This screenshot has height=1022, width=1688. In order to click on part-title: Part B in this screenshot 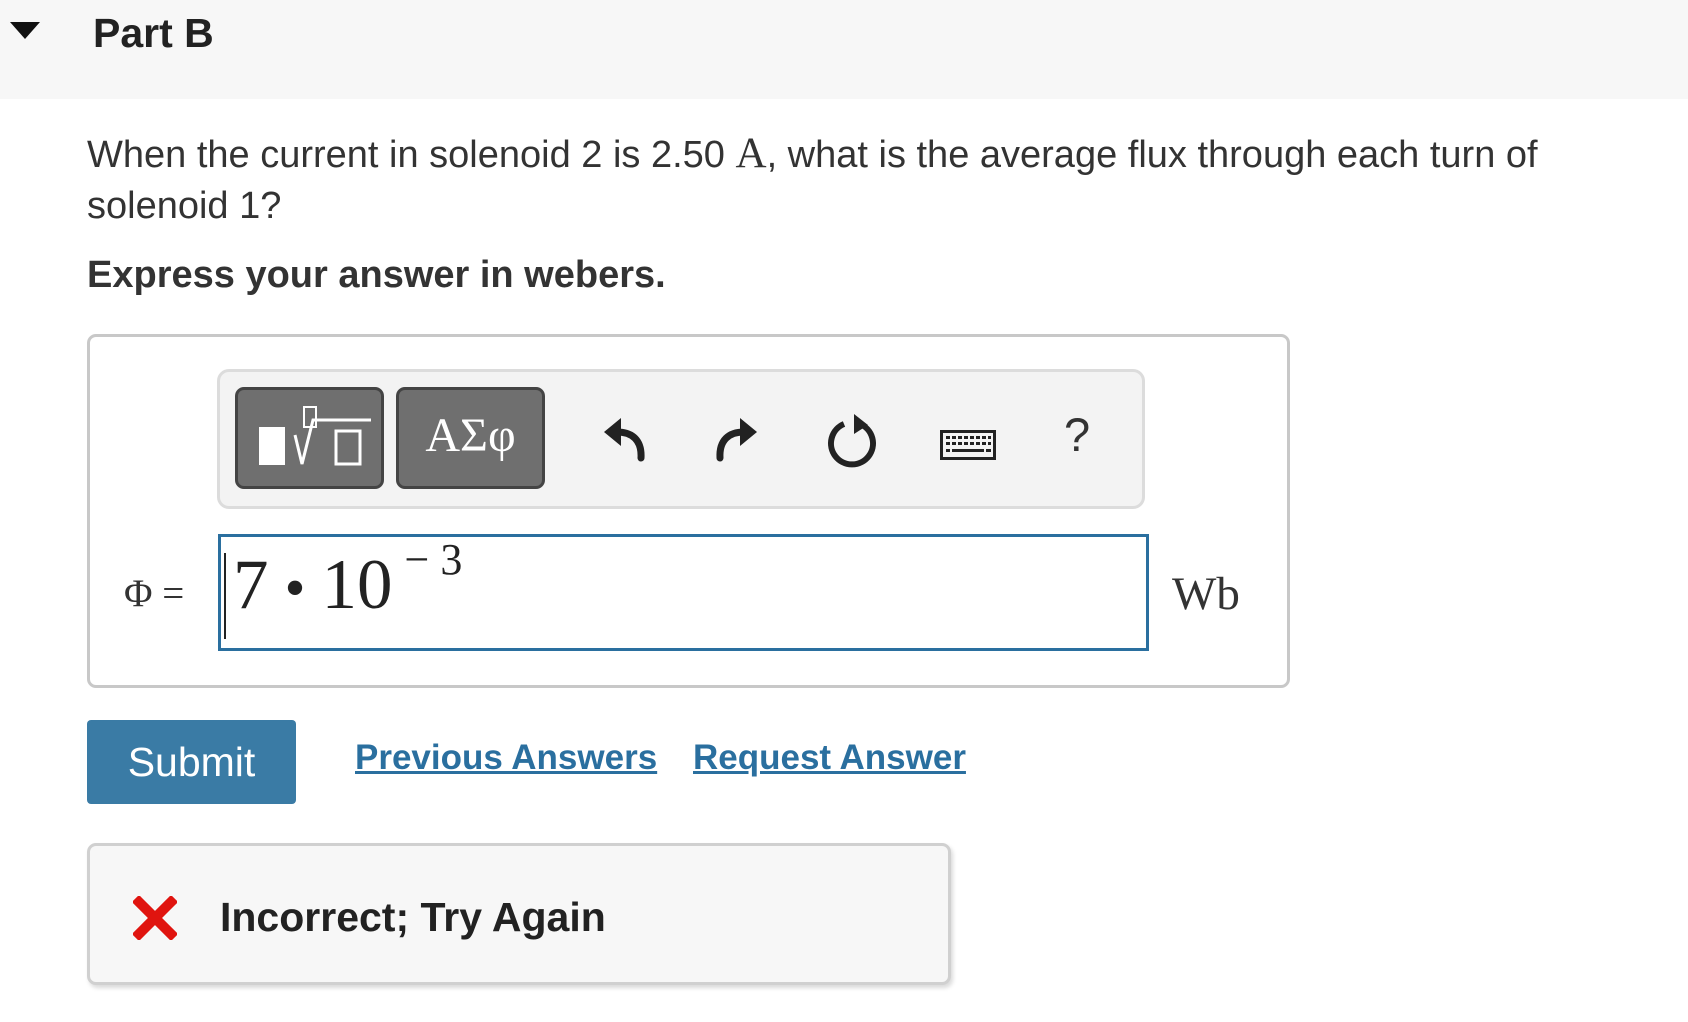, I will do `click(153, 33)`.